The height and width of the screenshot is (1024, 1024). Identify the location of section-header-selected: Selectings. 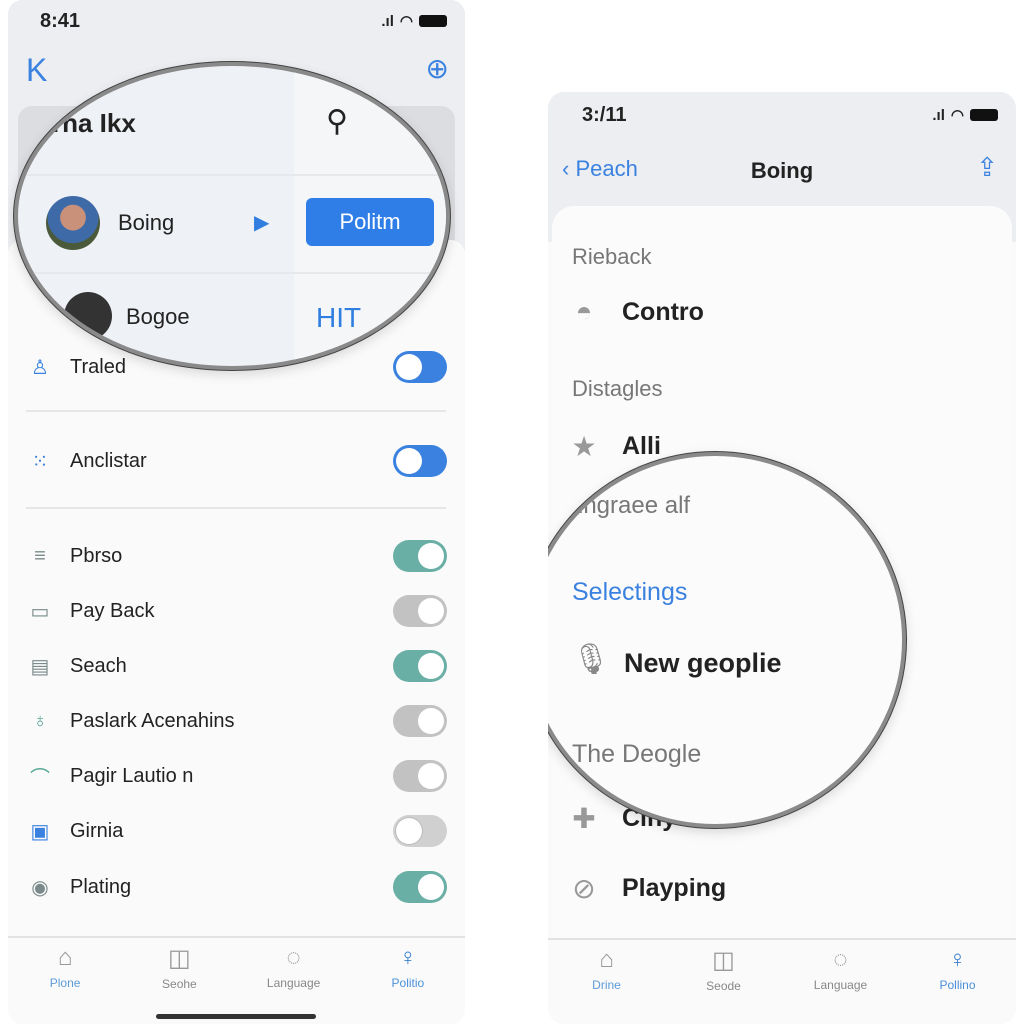
(629, 592).